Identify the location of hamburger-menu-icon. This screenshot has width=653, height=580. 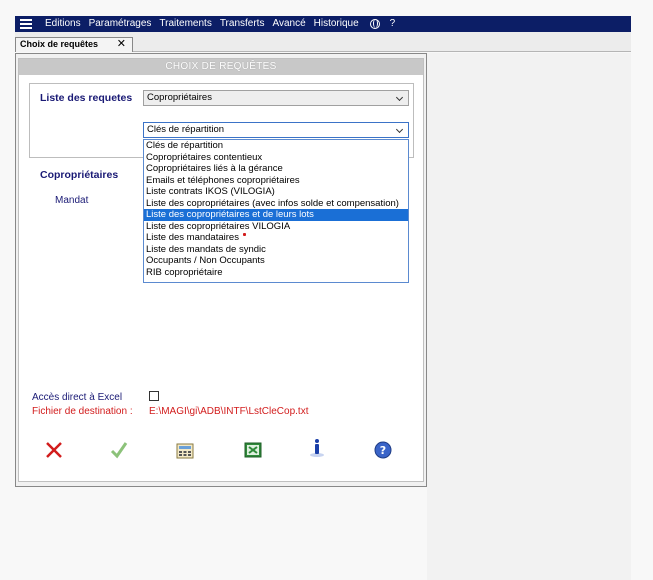
(26, 24).